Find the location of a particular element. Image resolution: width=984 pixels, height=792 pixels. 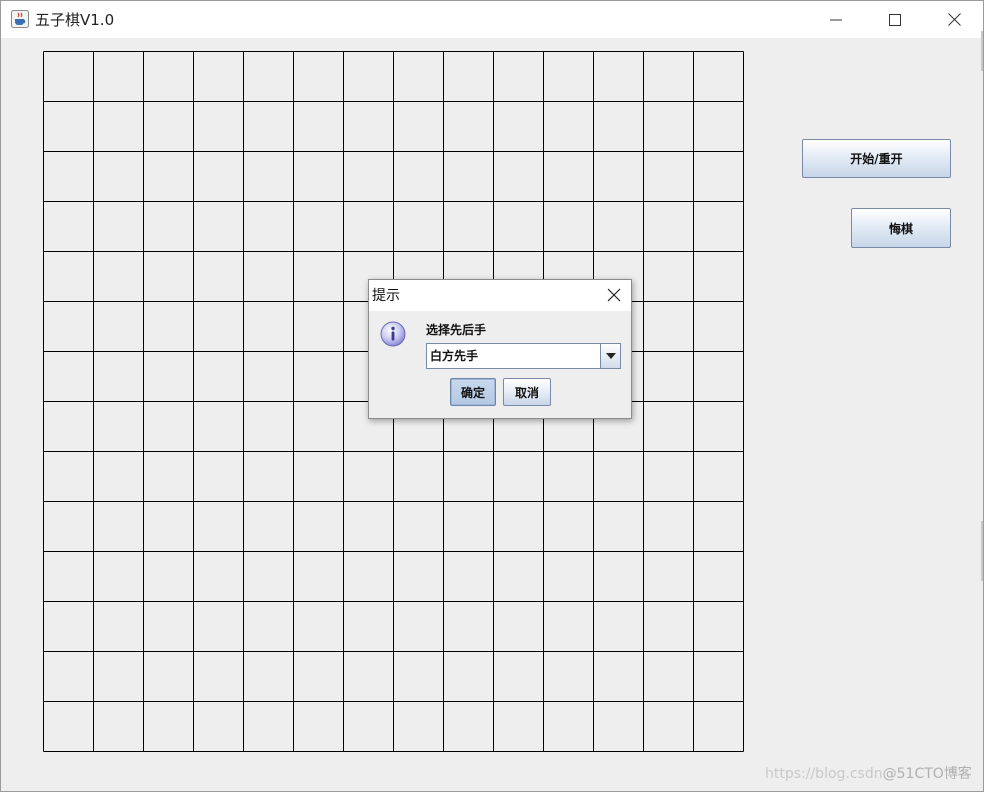

dropdown-arrow-button is located at coordinates (610, 356).